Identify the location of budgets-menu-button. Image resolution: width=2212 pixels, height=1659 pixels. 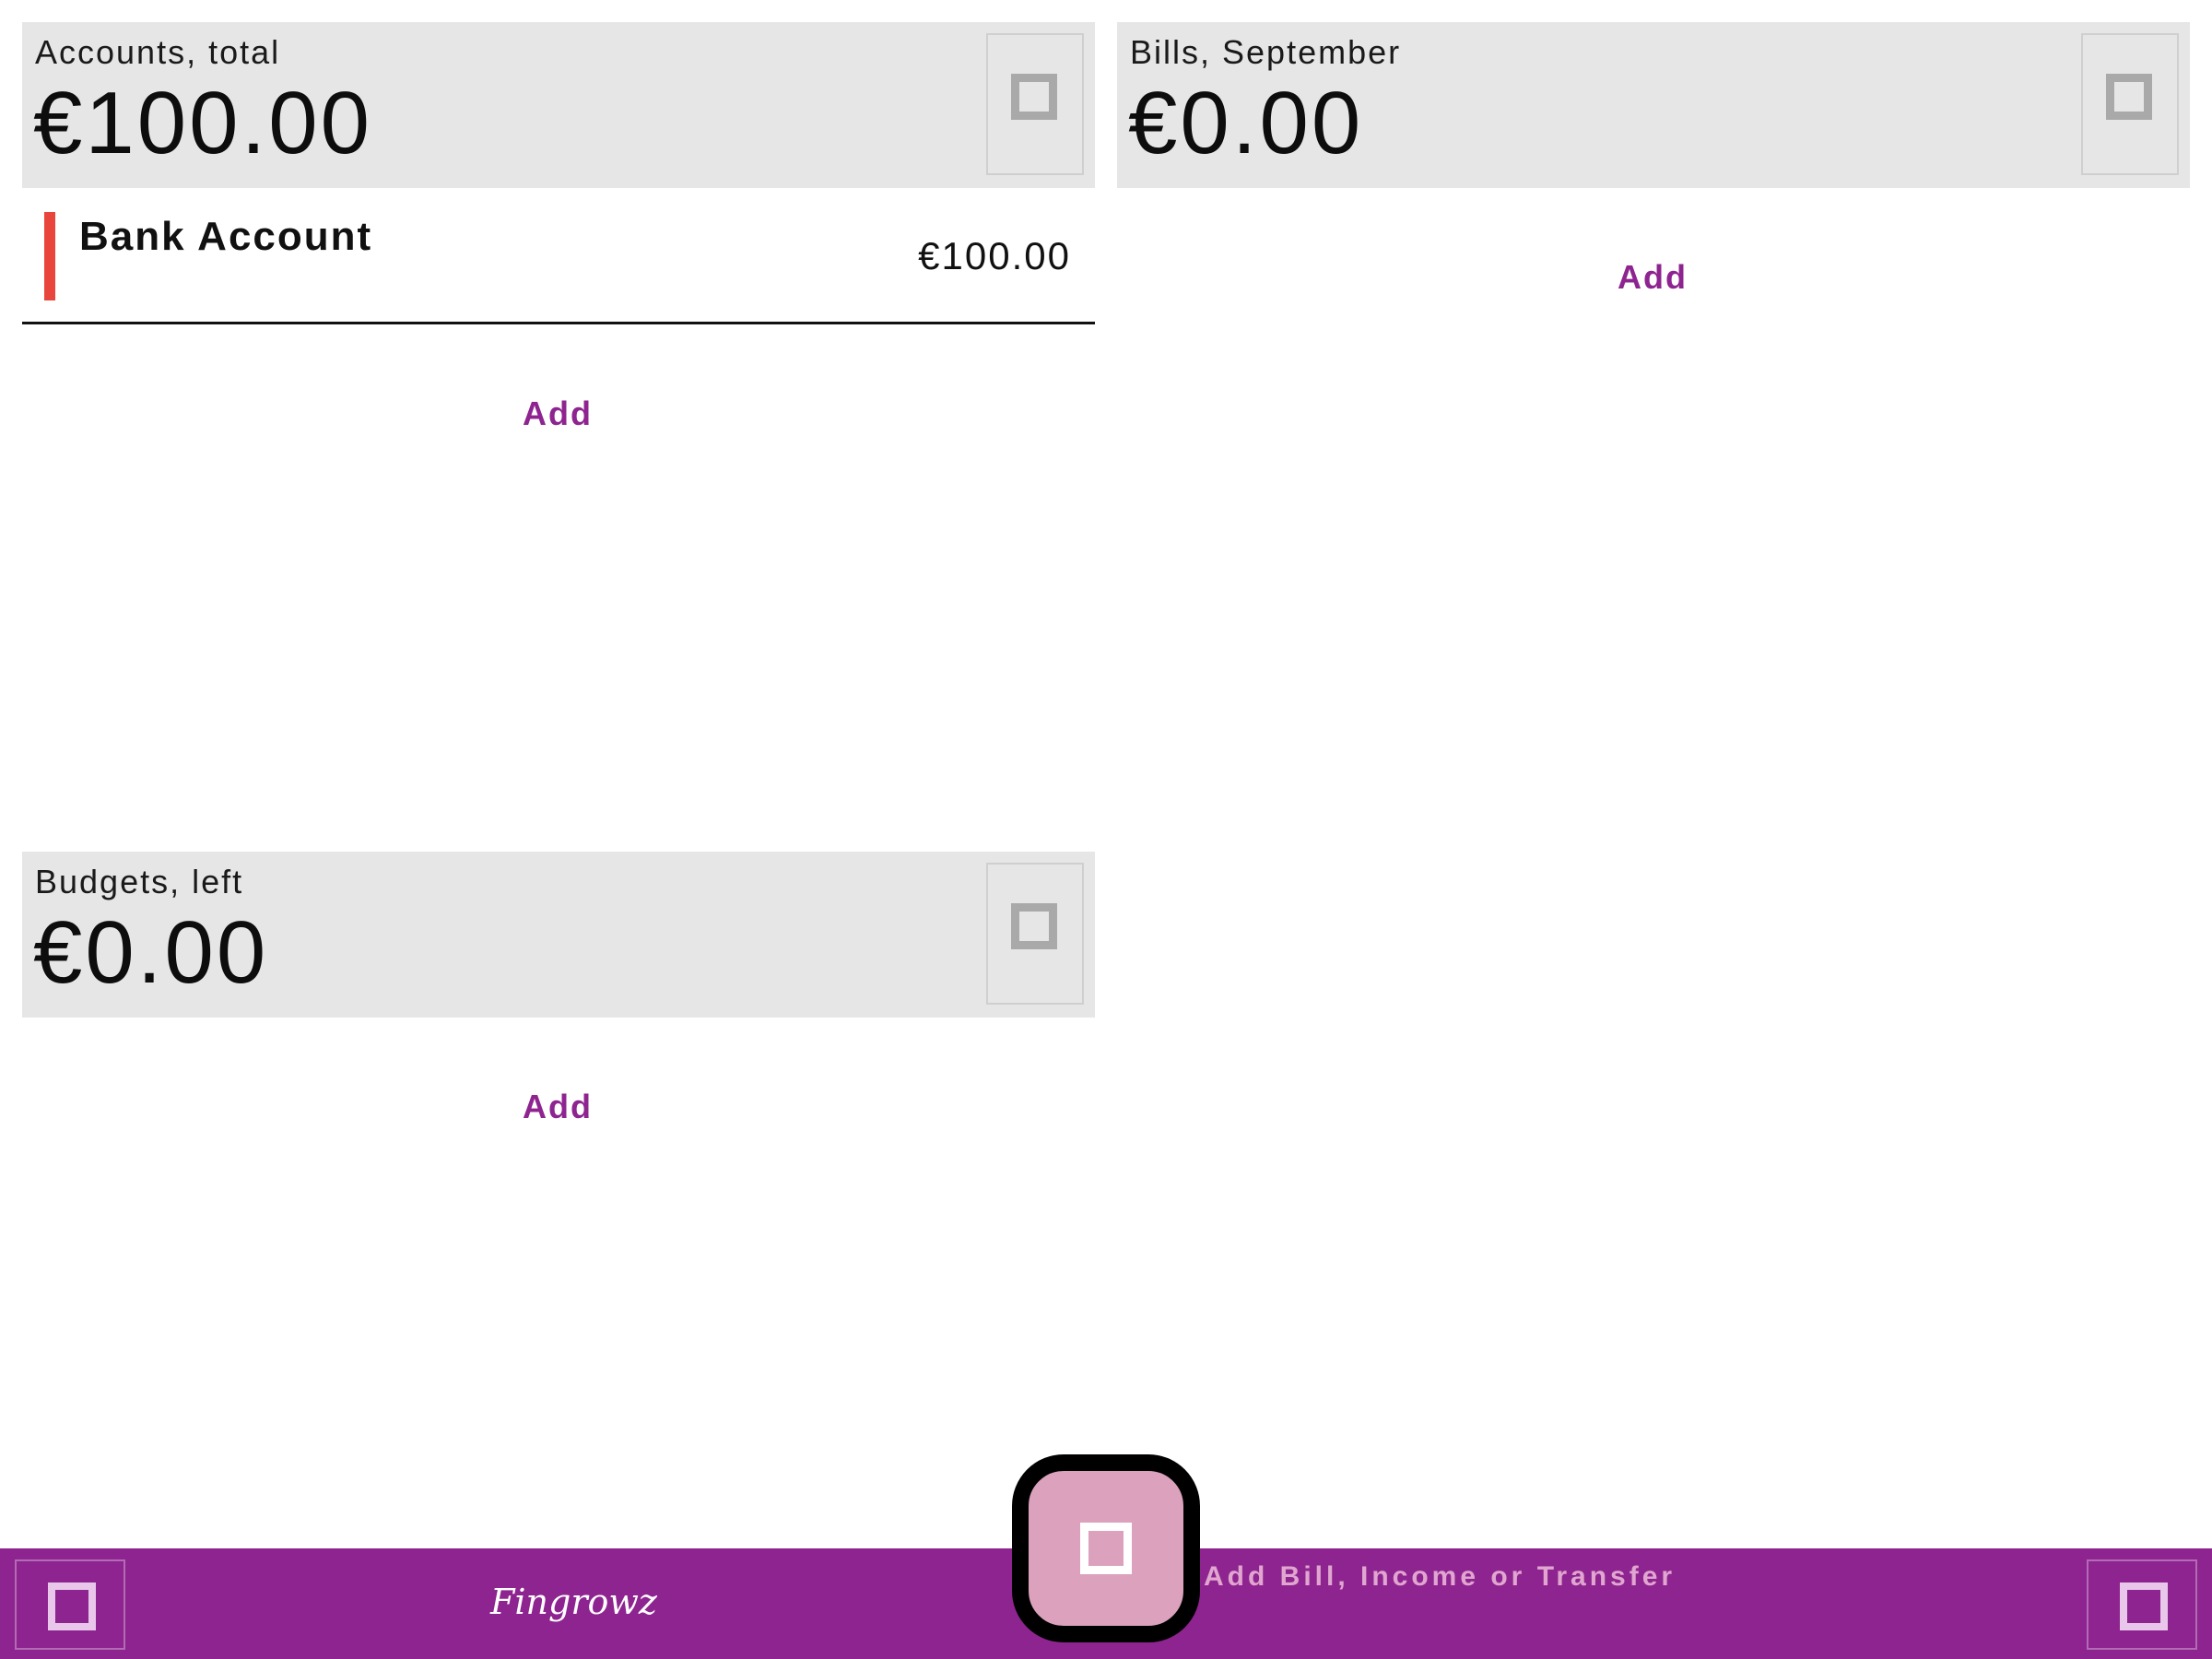
(1035, 934).